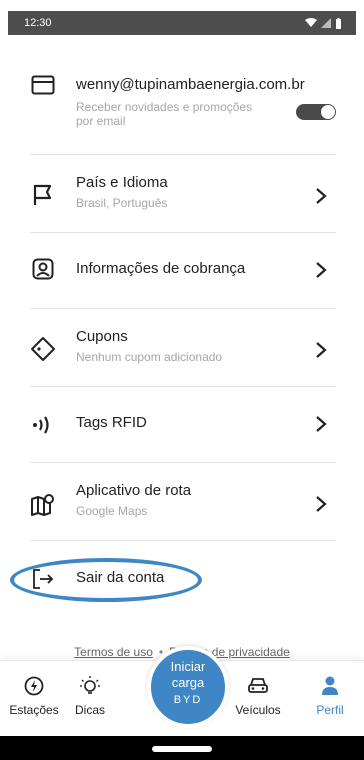 The width and height of the screenshot is (364, 760). Describe the element at coordinates (101, 121) in the screenshot. I see `newsletter-line-2: por email` at that location.